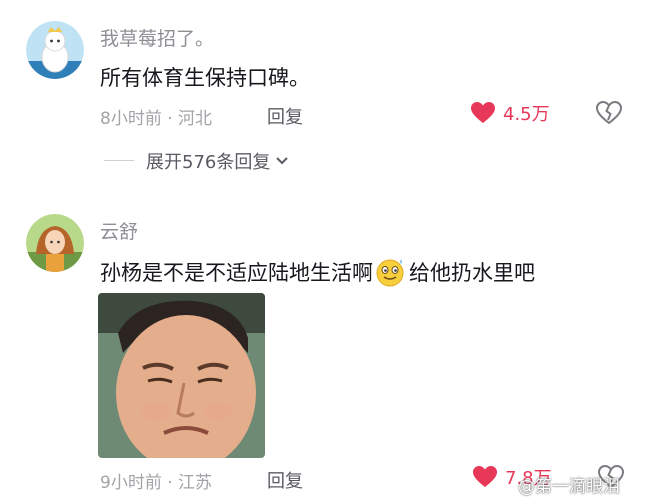 The width and height of the screenshot is (650, 504). I want to click on comment-location: 河北, so click(195, 119).